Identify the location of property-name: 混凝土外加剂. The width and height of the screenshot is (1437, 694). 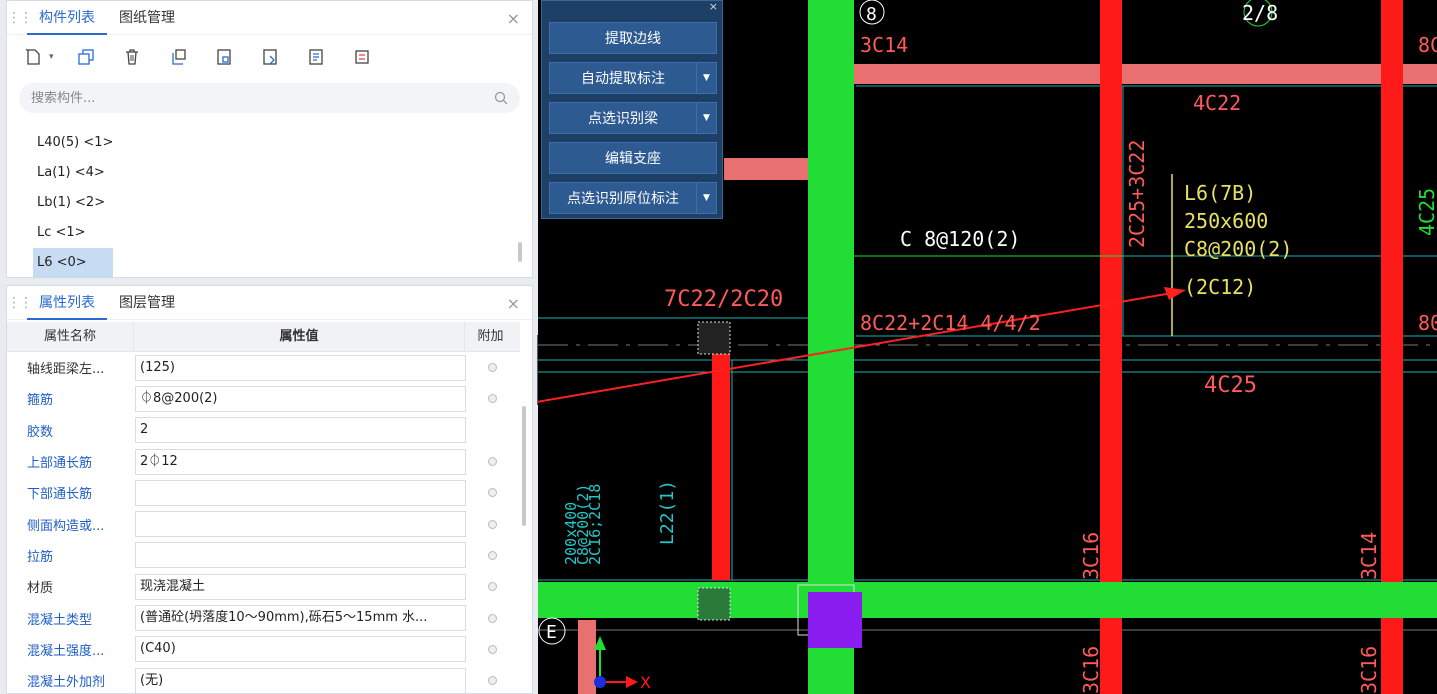
(66, 683).